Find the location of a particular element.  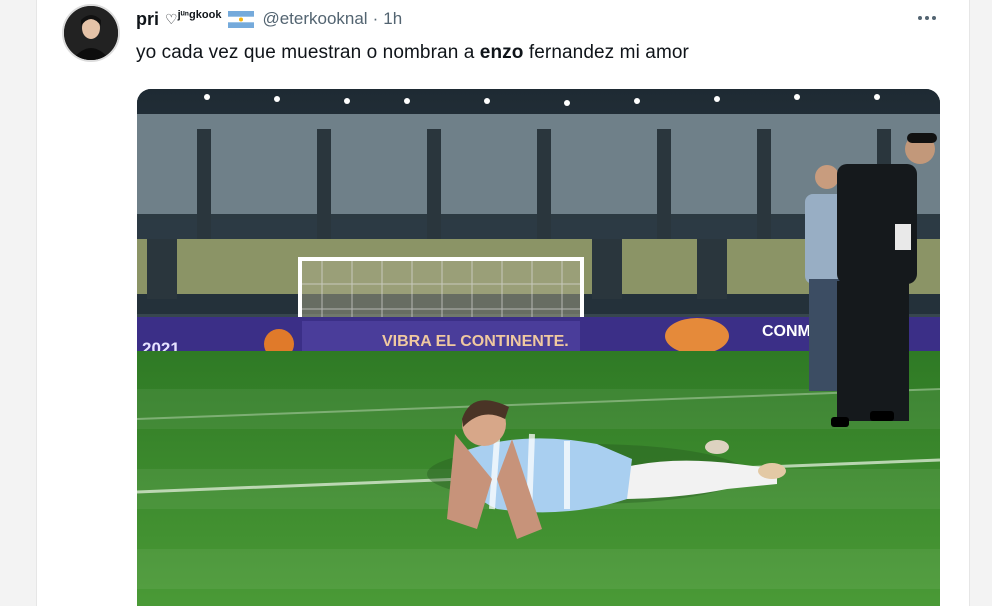

name-heart: ♡ is located at coordinates (171, 18).